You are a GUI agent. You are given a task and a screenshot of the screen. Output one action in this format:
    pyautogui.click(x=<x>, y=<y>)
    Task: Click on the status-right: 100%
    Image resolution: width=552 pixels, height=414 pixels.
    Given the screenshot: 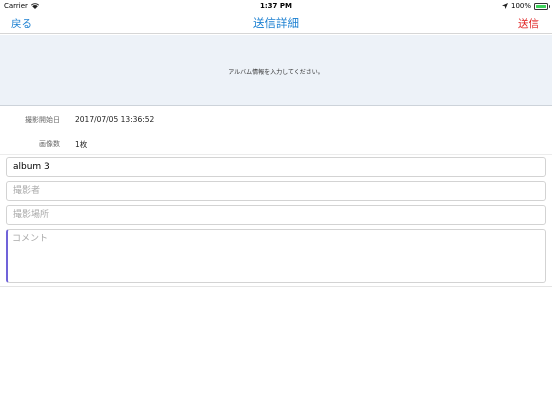 What is the action you would take?
    pyautogui.click(x=525, y=6)
    